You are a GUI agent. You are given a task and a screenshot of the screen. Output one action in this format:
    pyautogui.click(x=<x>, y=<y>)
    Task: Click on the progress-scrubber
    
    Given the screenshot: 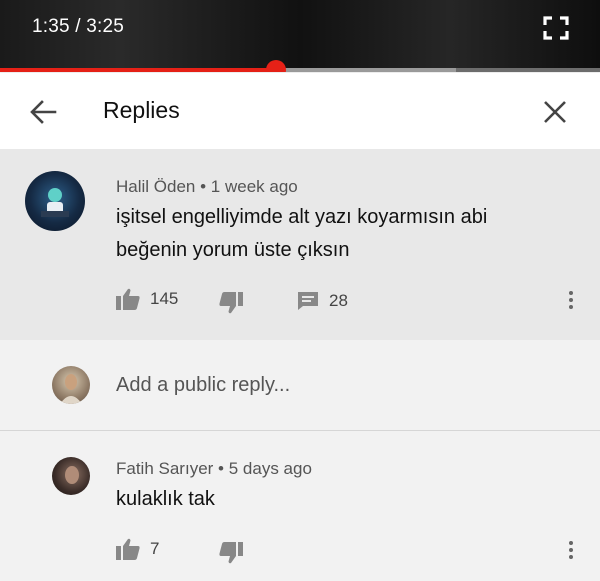 What is the action you would take?
    pyautogui.click(x=276, y=66)
    